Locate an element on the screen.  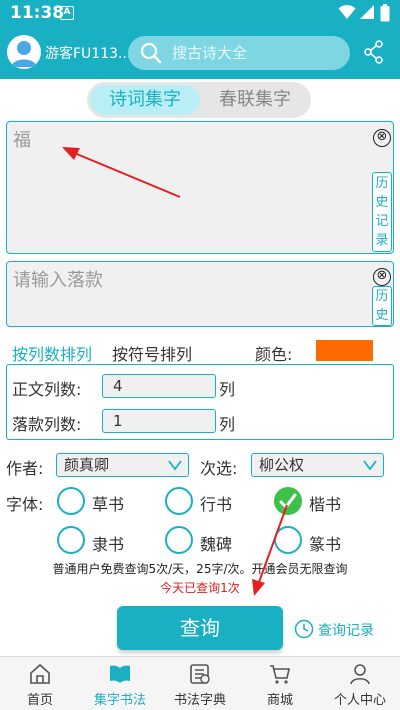
nav-shop: 商城 is located at coordinates (280, 683).